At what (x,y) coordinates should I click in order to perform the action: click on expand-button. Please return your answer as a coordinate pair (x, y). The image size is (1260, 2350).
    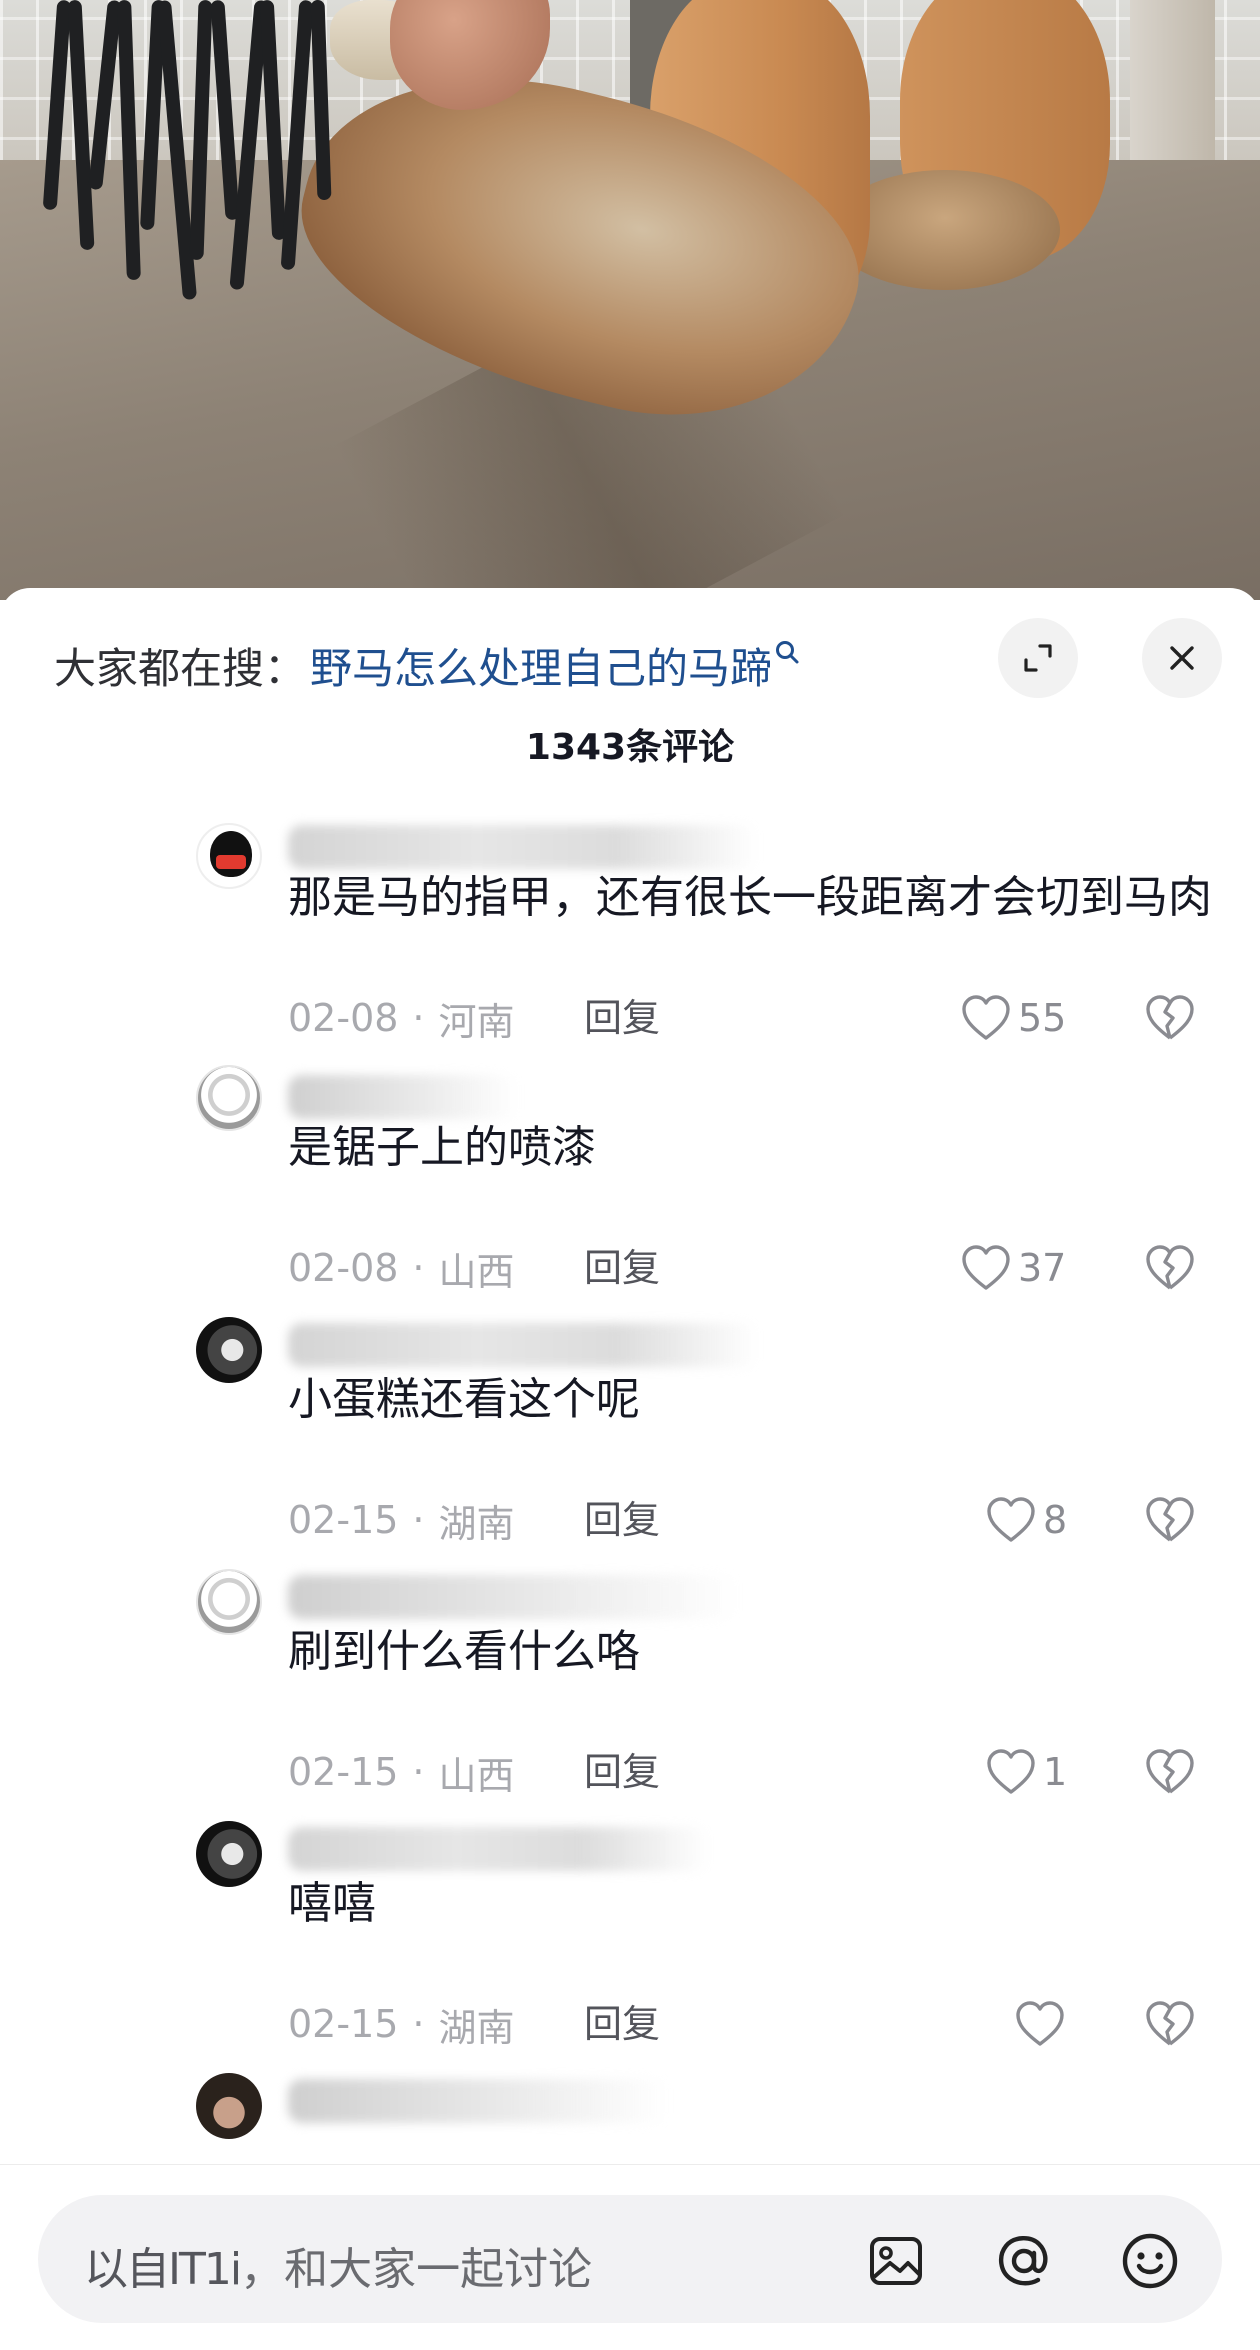
    Looking at the image, I should click on (1038, 658).